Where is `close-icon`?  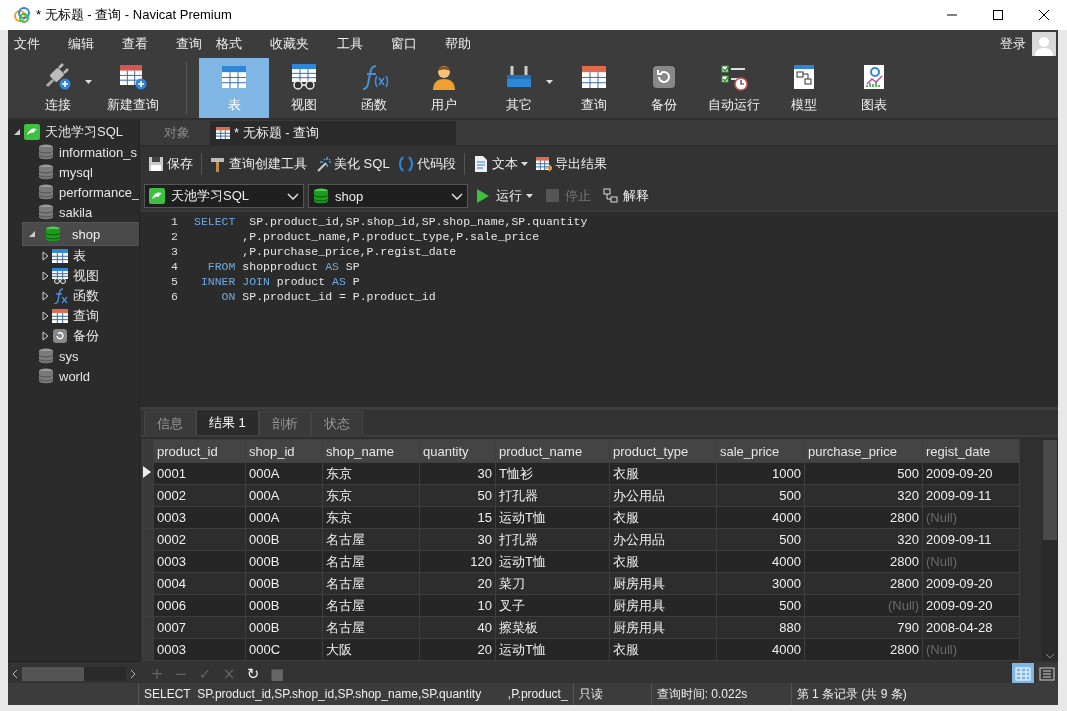 close-icon is located at coordinates (1044, 15).